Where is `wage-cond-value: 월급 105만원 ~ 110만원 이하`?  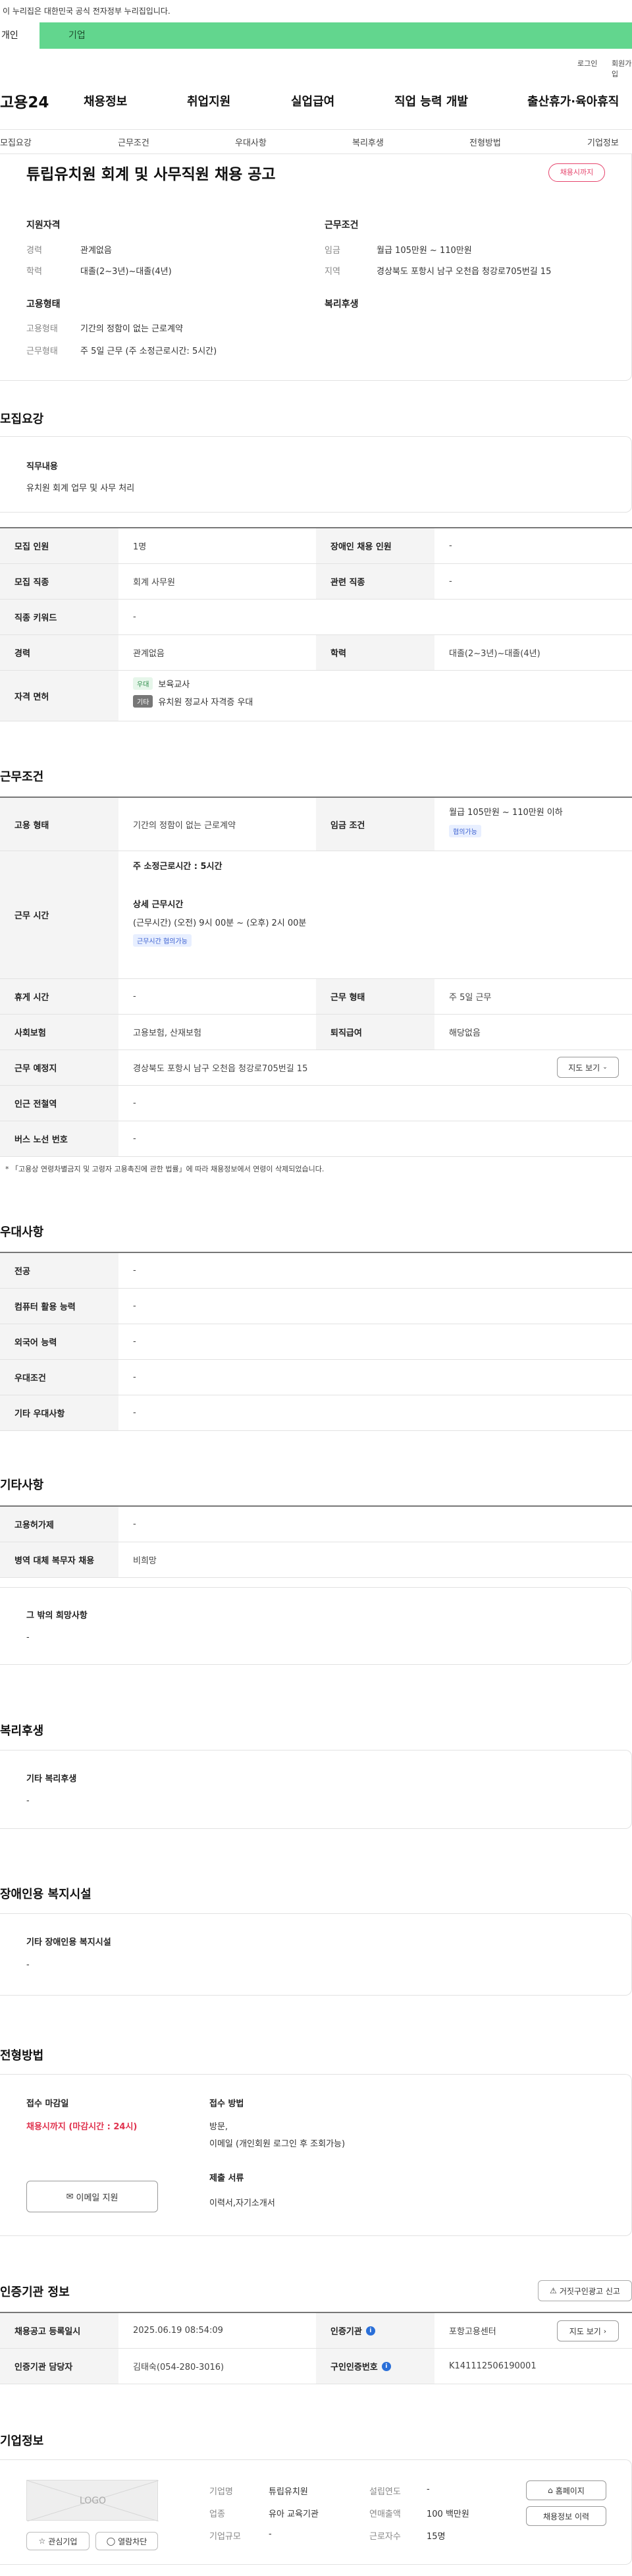
wage-cond-value: 월급 105만원 ~ 110만원 이하 is located at coordinates (506, 813).